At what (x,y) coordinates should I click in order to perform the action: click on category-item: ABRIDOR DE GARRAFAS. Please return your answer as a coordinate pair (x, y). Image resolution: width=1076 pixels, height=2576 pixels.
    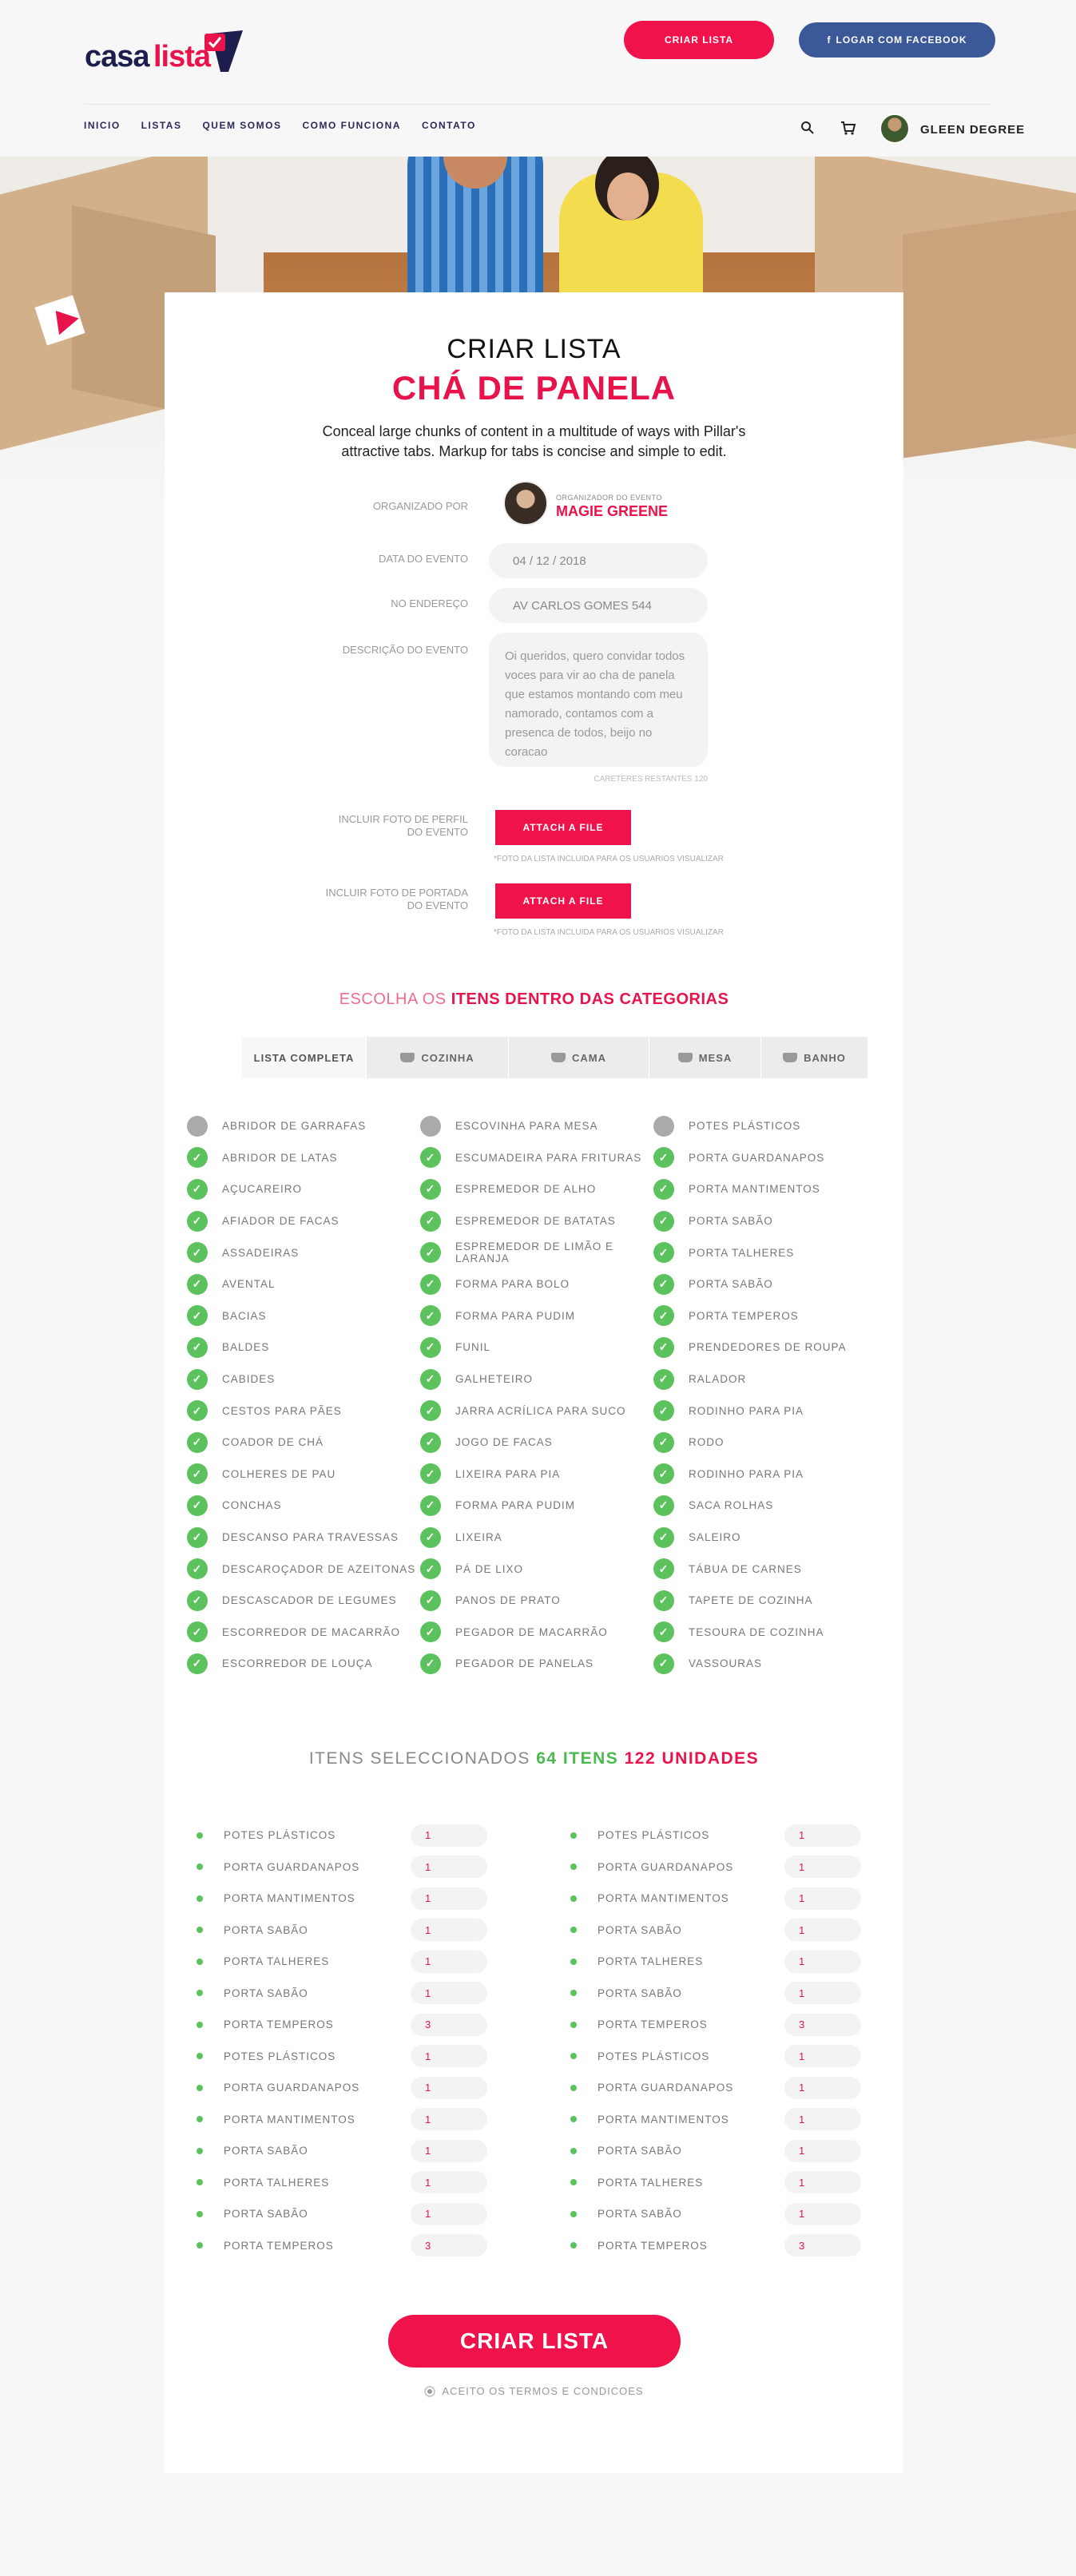
    Looking at the image, I should click on (307, 1126).